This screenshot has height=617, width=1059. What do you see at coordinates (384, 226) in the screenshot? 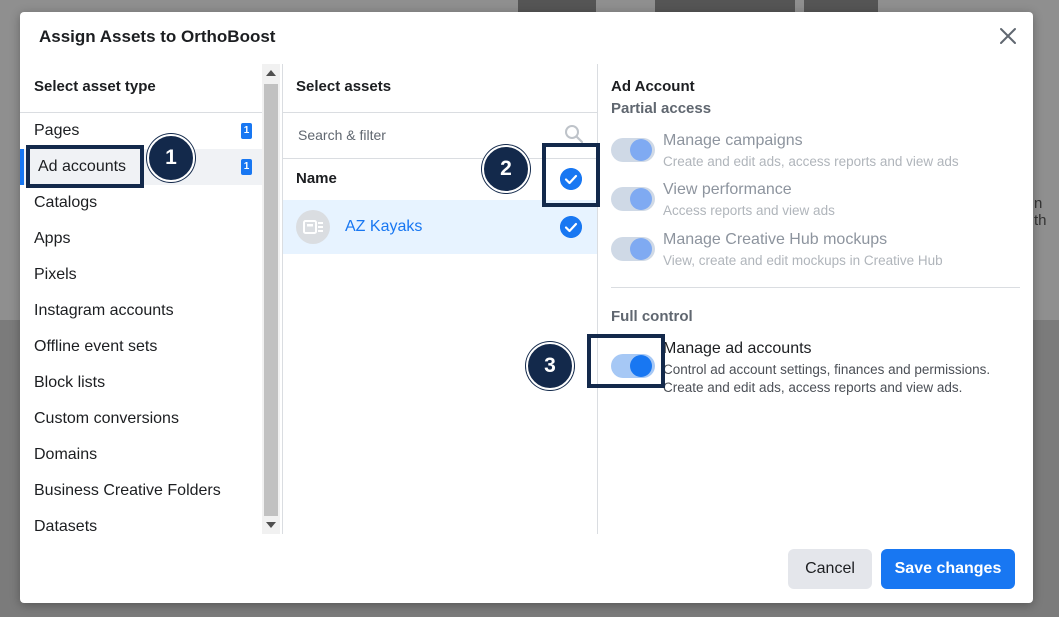
I see `asset-name: AZ Kayaks` at bounding box center [384, 226].